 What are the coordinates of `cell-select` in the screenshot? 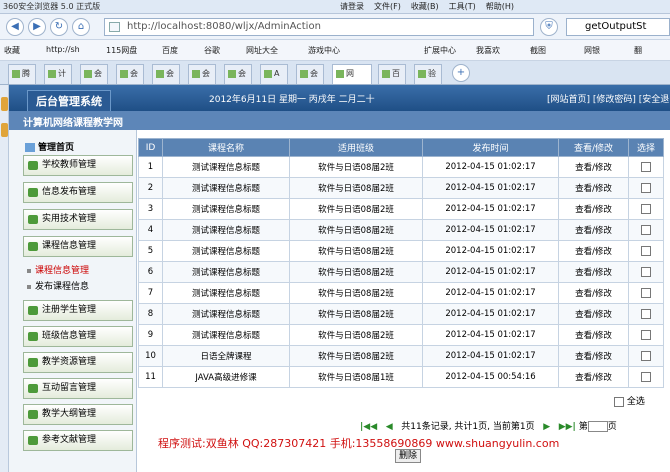 It's located at (646, 188).